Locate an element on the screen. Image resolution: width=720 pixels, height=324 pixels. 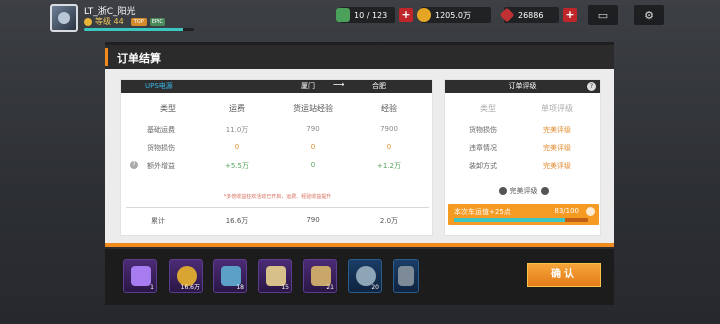
cell-total-freight: 16.6万 is located at coordinates (237, 221).